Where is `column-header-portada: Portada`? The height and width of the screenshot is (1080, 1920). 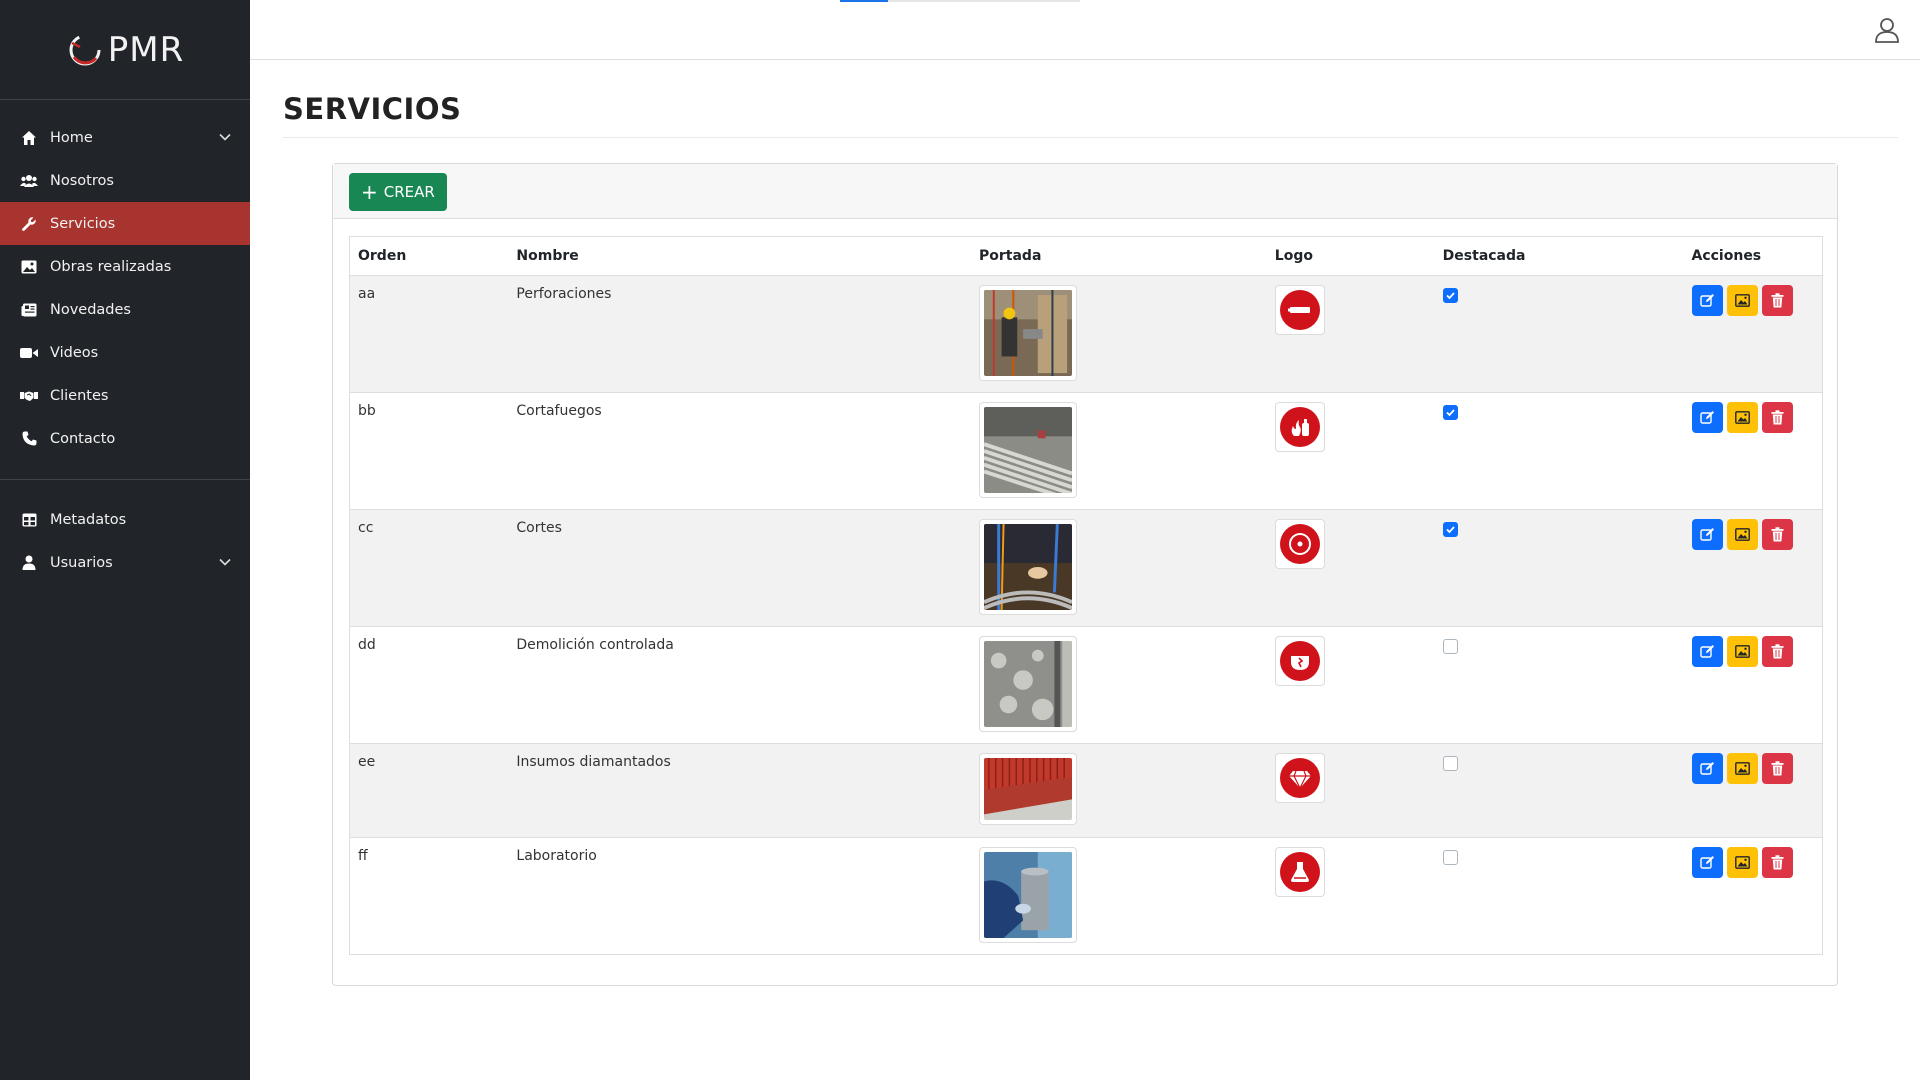
column-header-portada: Portada is located at coordinates (1119, 256).